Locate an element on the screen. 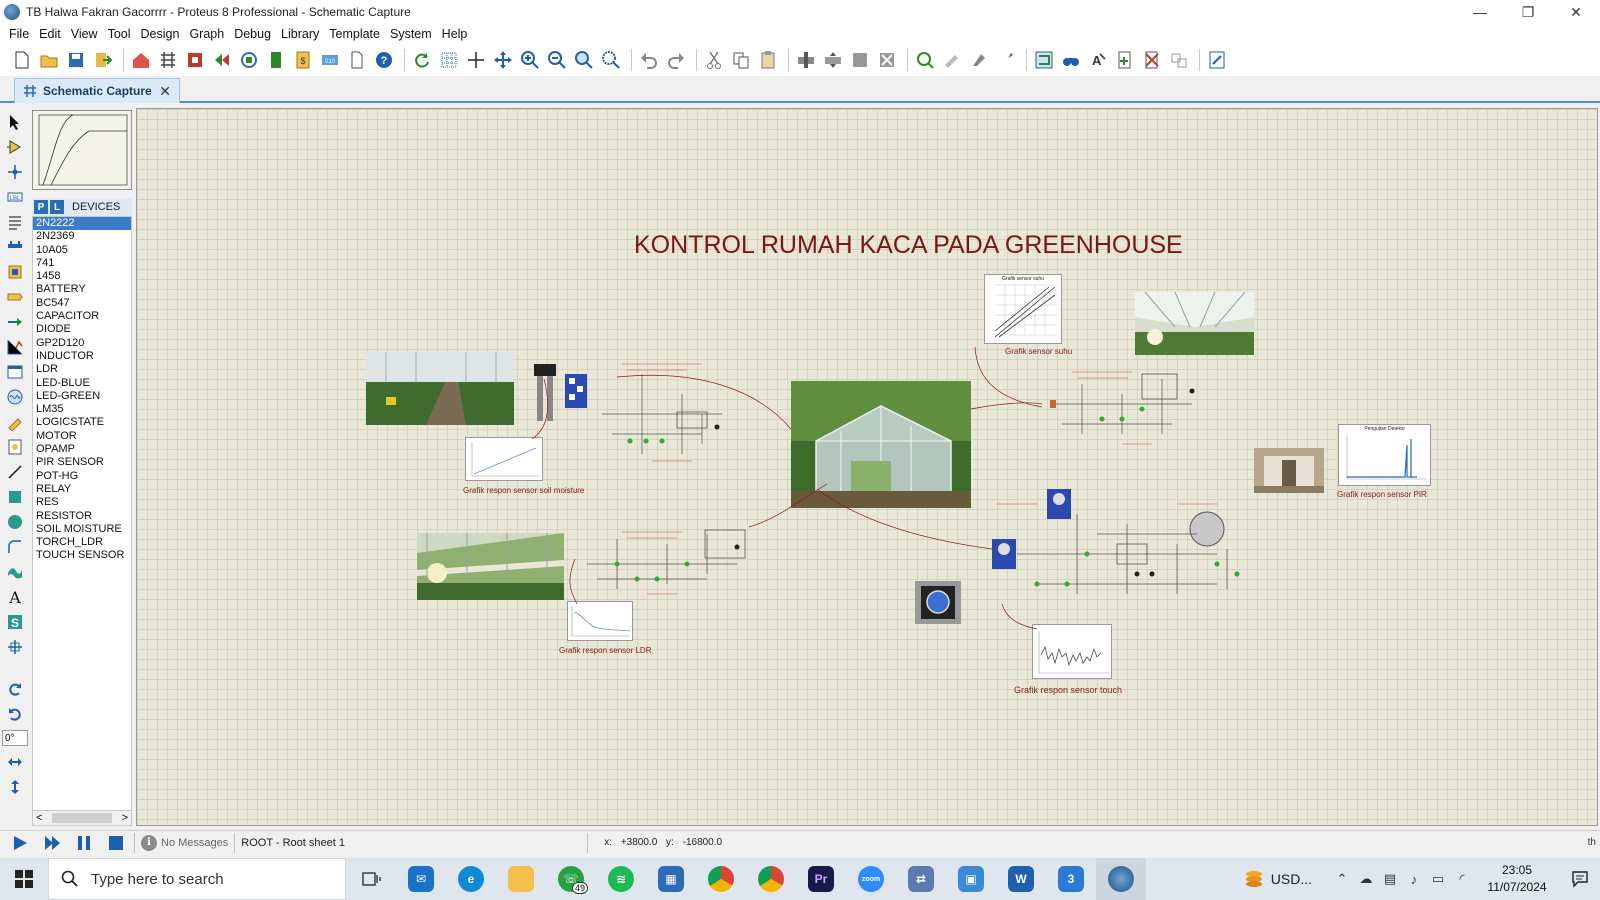 This screenshot has height=900, width=1600. wire-label-icon: LBL is located at coordinates (15, 197).